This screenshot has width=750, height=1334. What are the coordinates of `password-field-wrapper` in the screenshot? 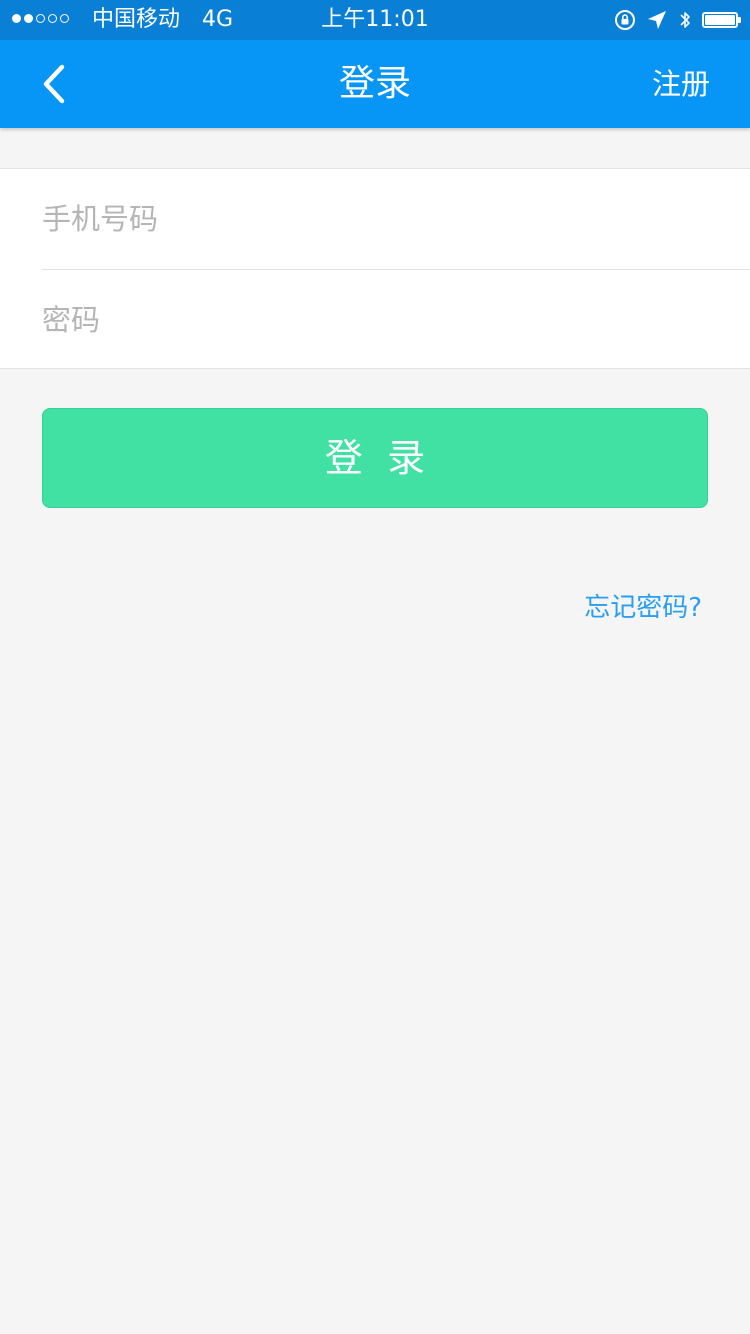 It's located at (396, 320).